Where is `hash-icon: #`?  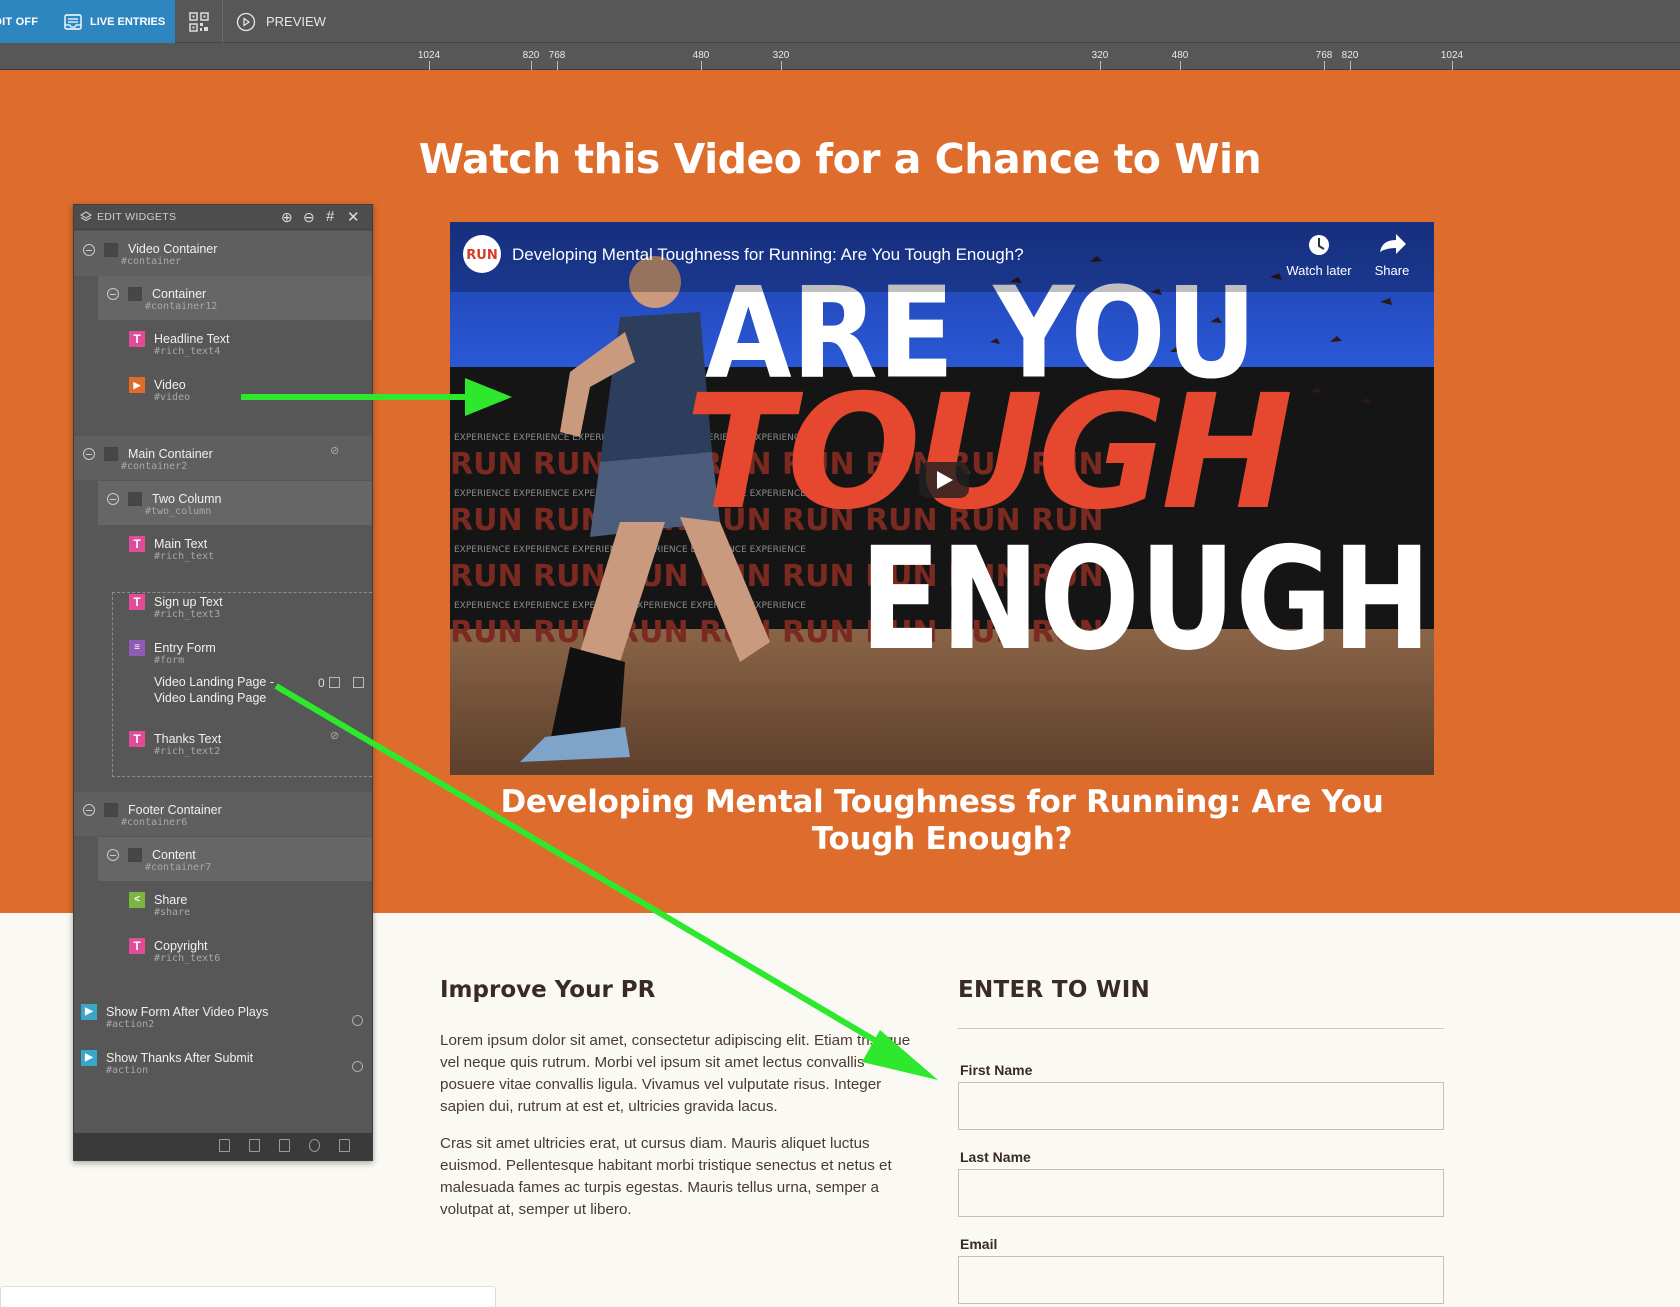
hash-icon: # is located at coordinates (330, 216).